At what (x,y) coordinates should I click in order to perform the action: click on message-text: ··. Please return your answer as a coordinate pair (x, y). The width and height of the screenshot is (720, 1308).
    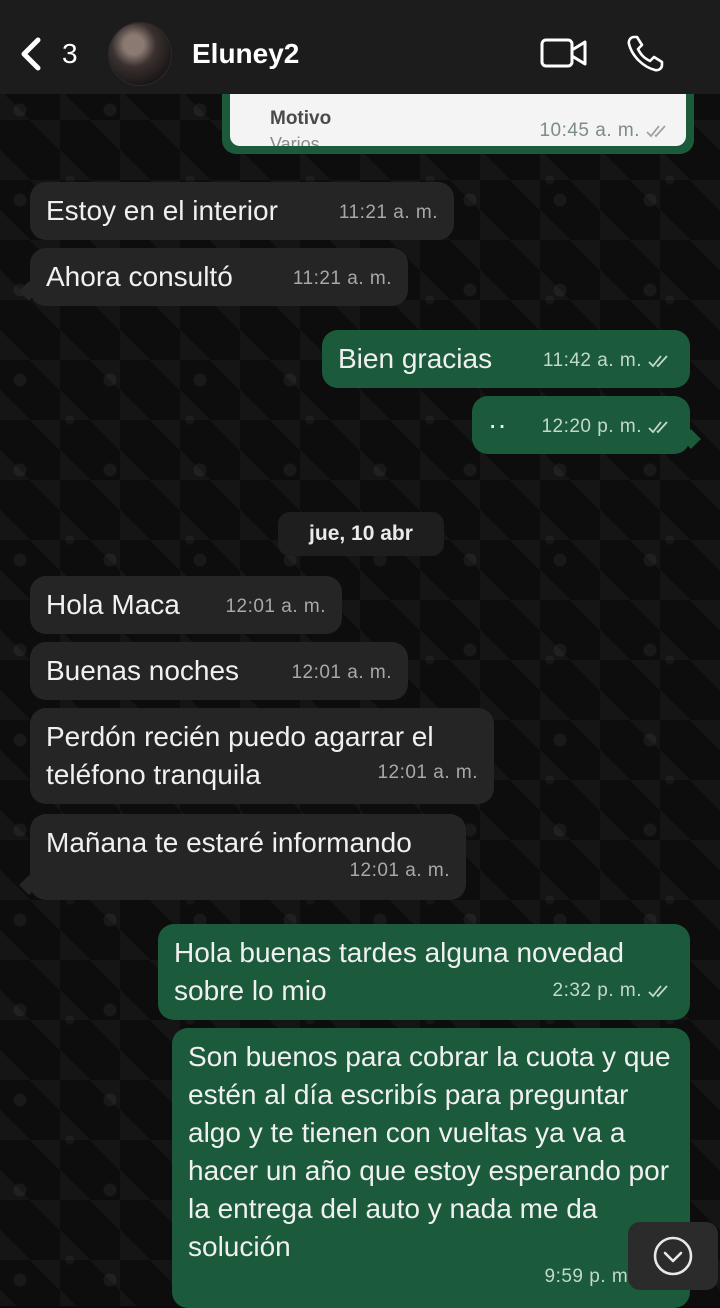
    Looking at the image, I should click on (497, 424).